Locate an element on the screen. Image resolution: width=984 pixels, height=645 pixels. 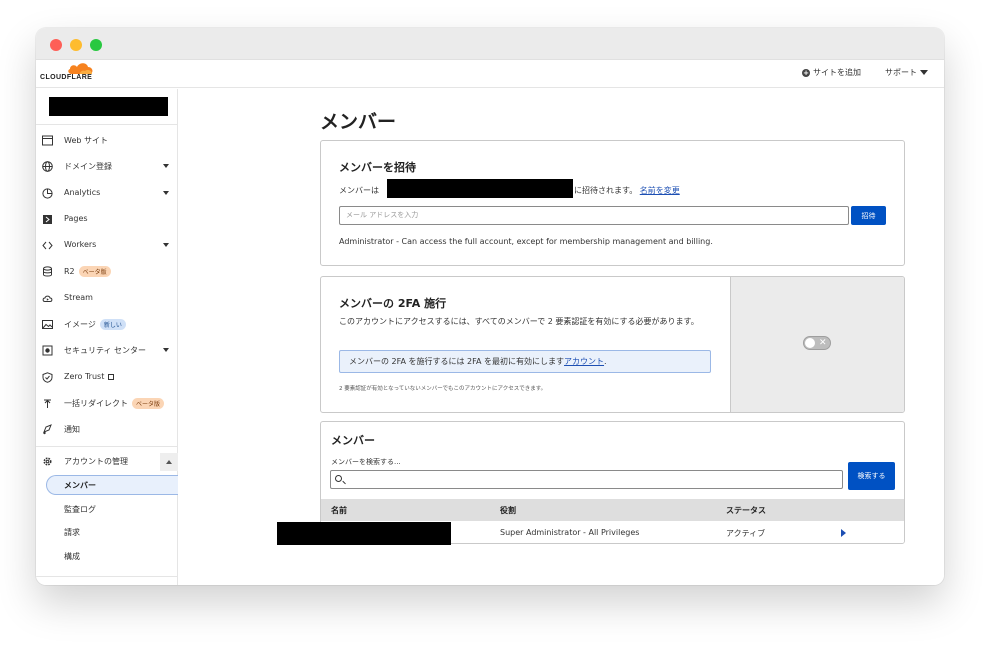
member-role: Super Administrator - All Privileges is located at coordinates (570, 532).